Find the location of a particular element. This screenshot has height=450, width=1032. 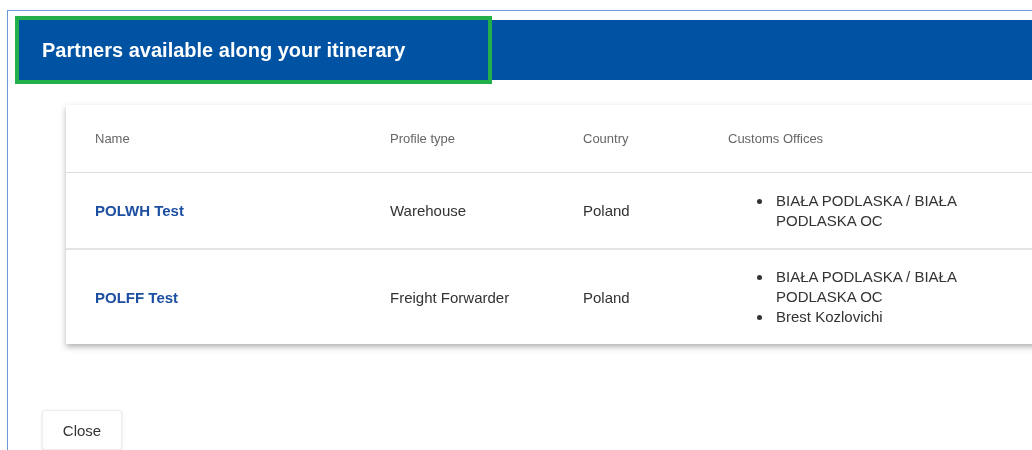

table-cell-text: Warehouse is located at coordinates (429, 210).